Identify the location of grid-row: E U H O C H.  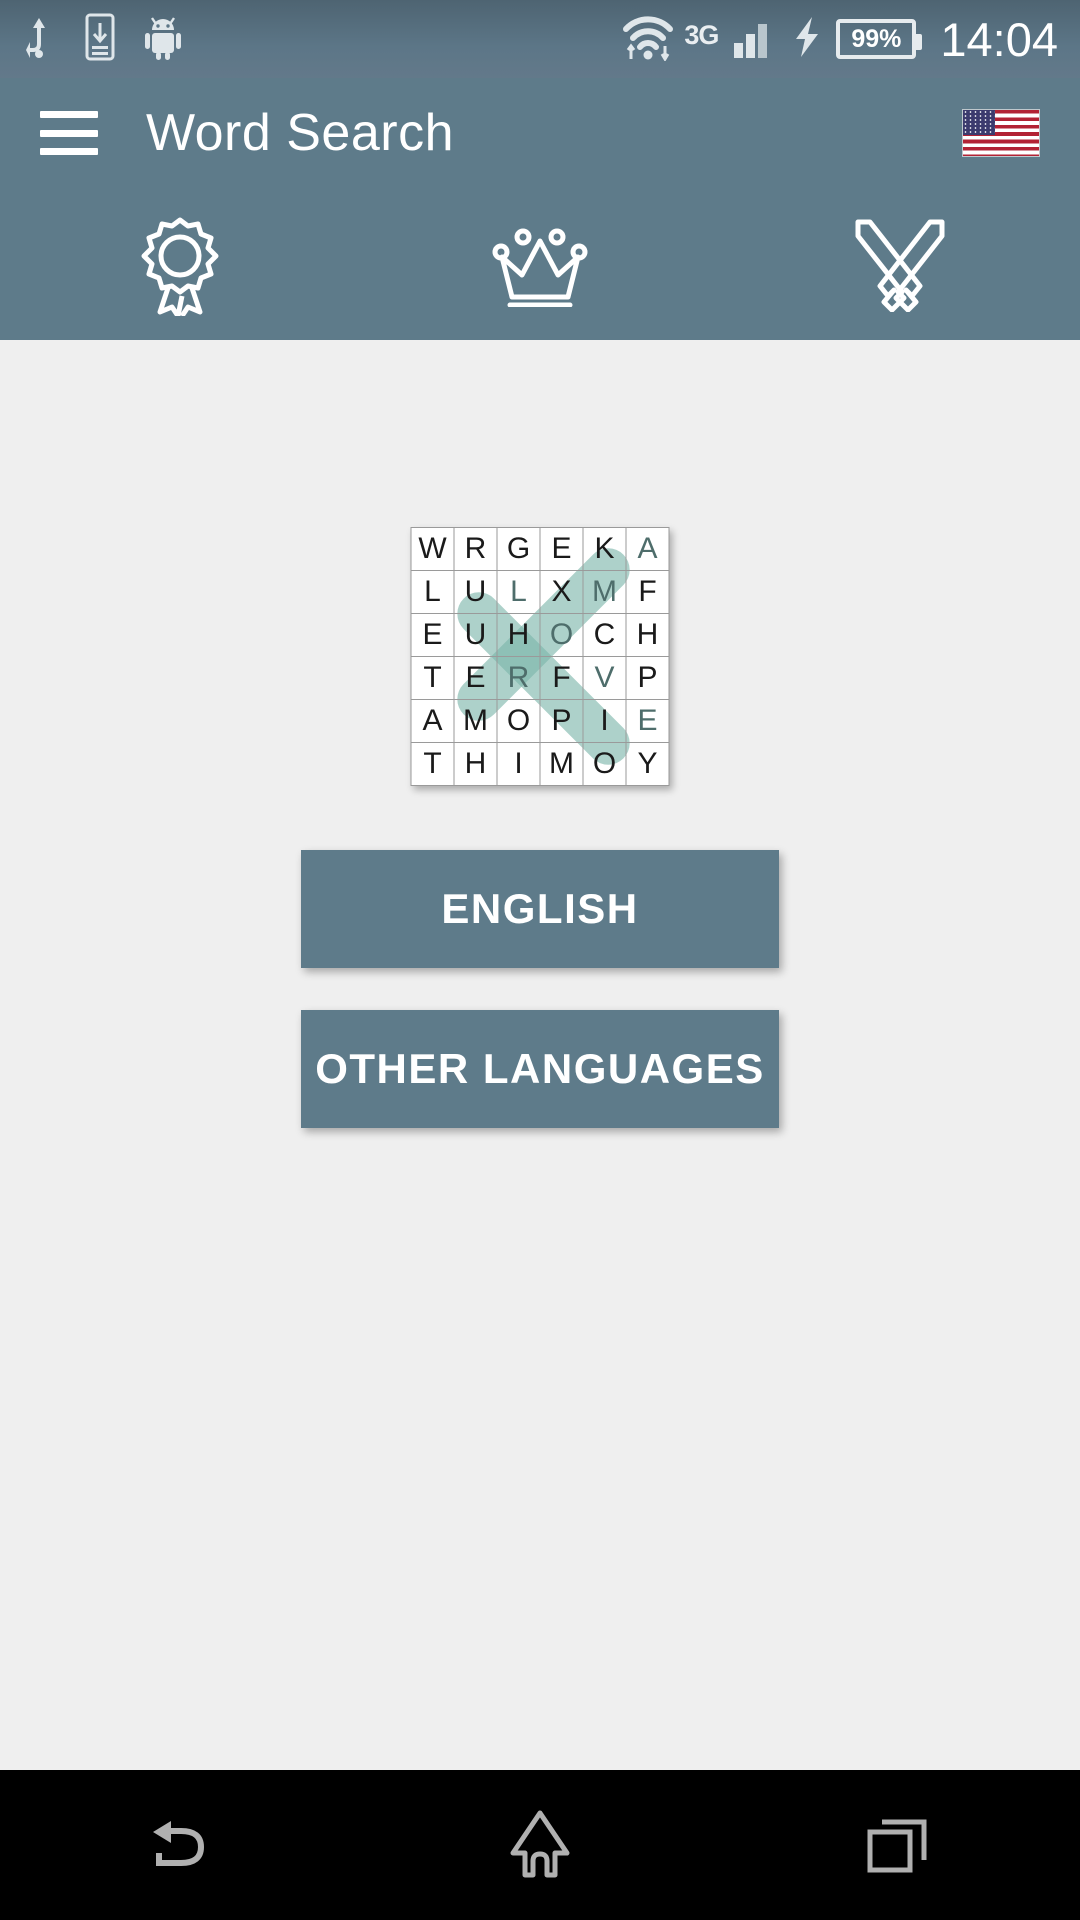
(540, 635).